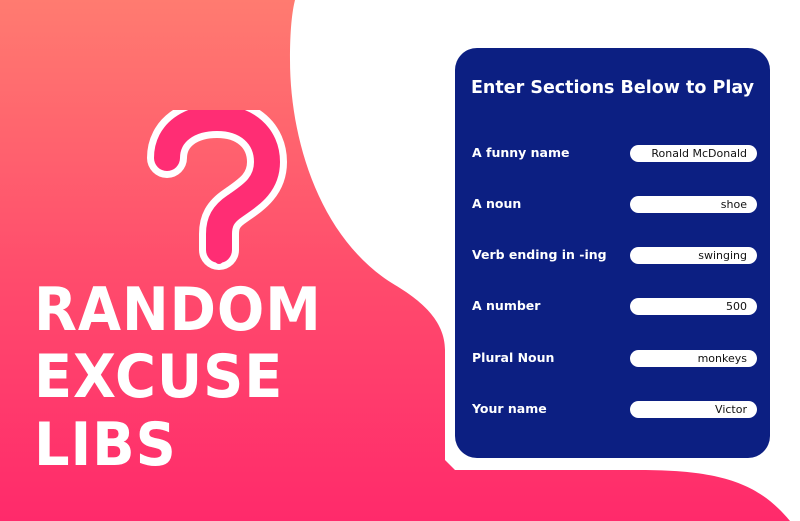  What do you see at coordinates (693, 358) in the screenshot?
I see `plural-noun-input` at bounding box center [693, 358].